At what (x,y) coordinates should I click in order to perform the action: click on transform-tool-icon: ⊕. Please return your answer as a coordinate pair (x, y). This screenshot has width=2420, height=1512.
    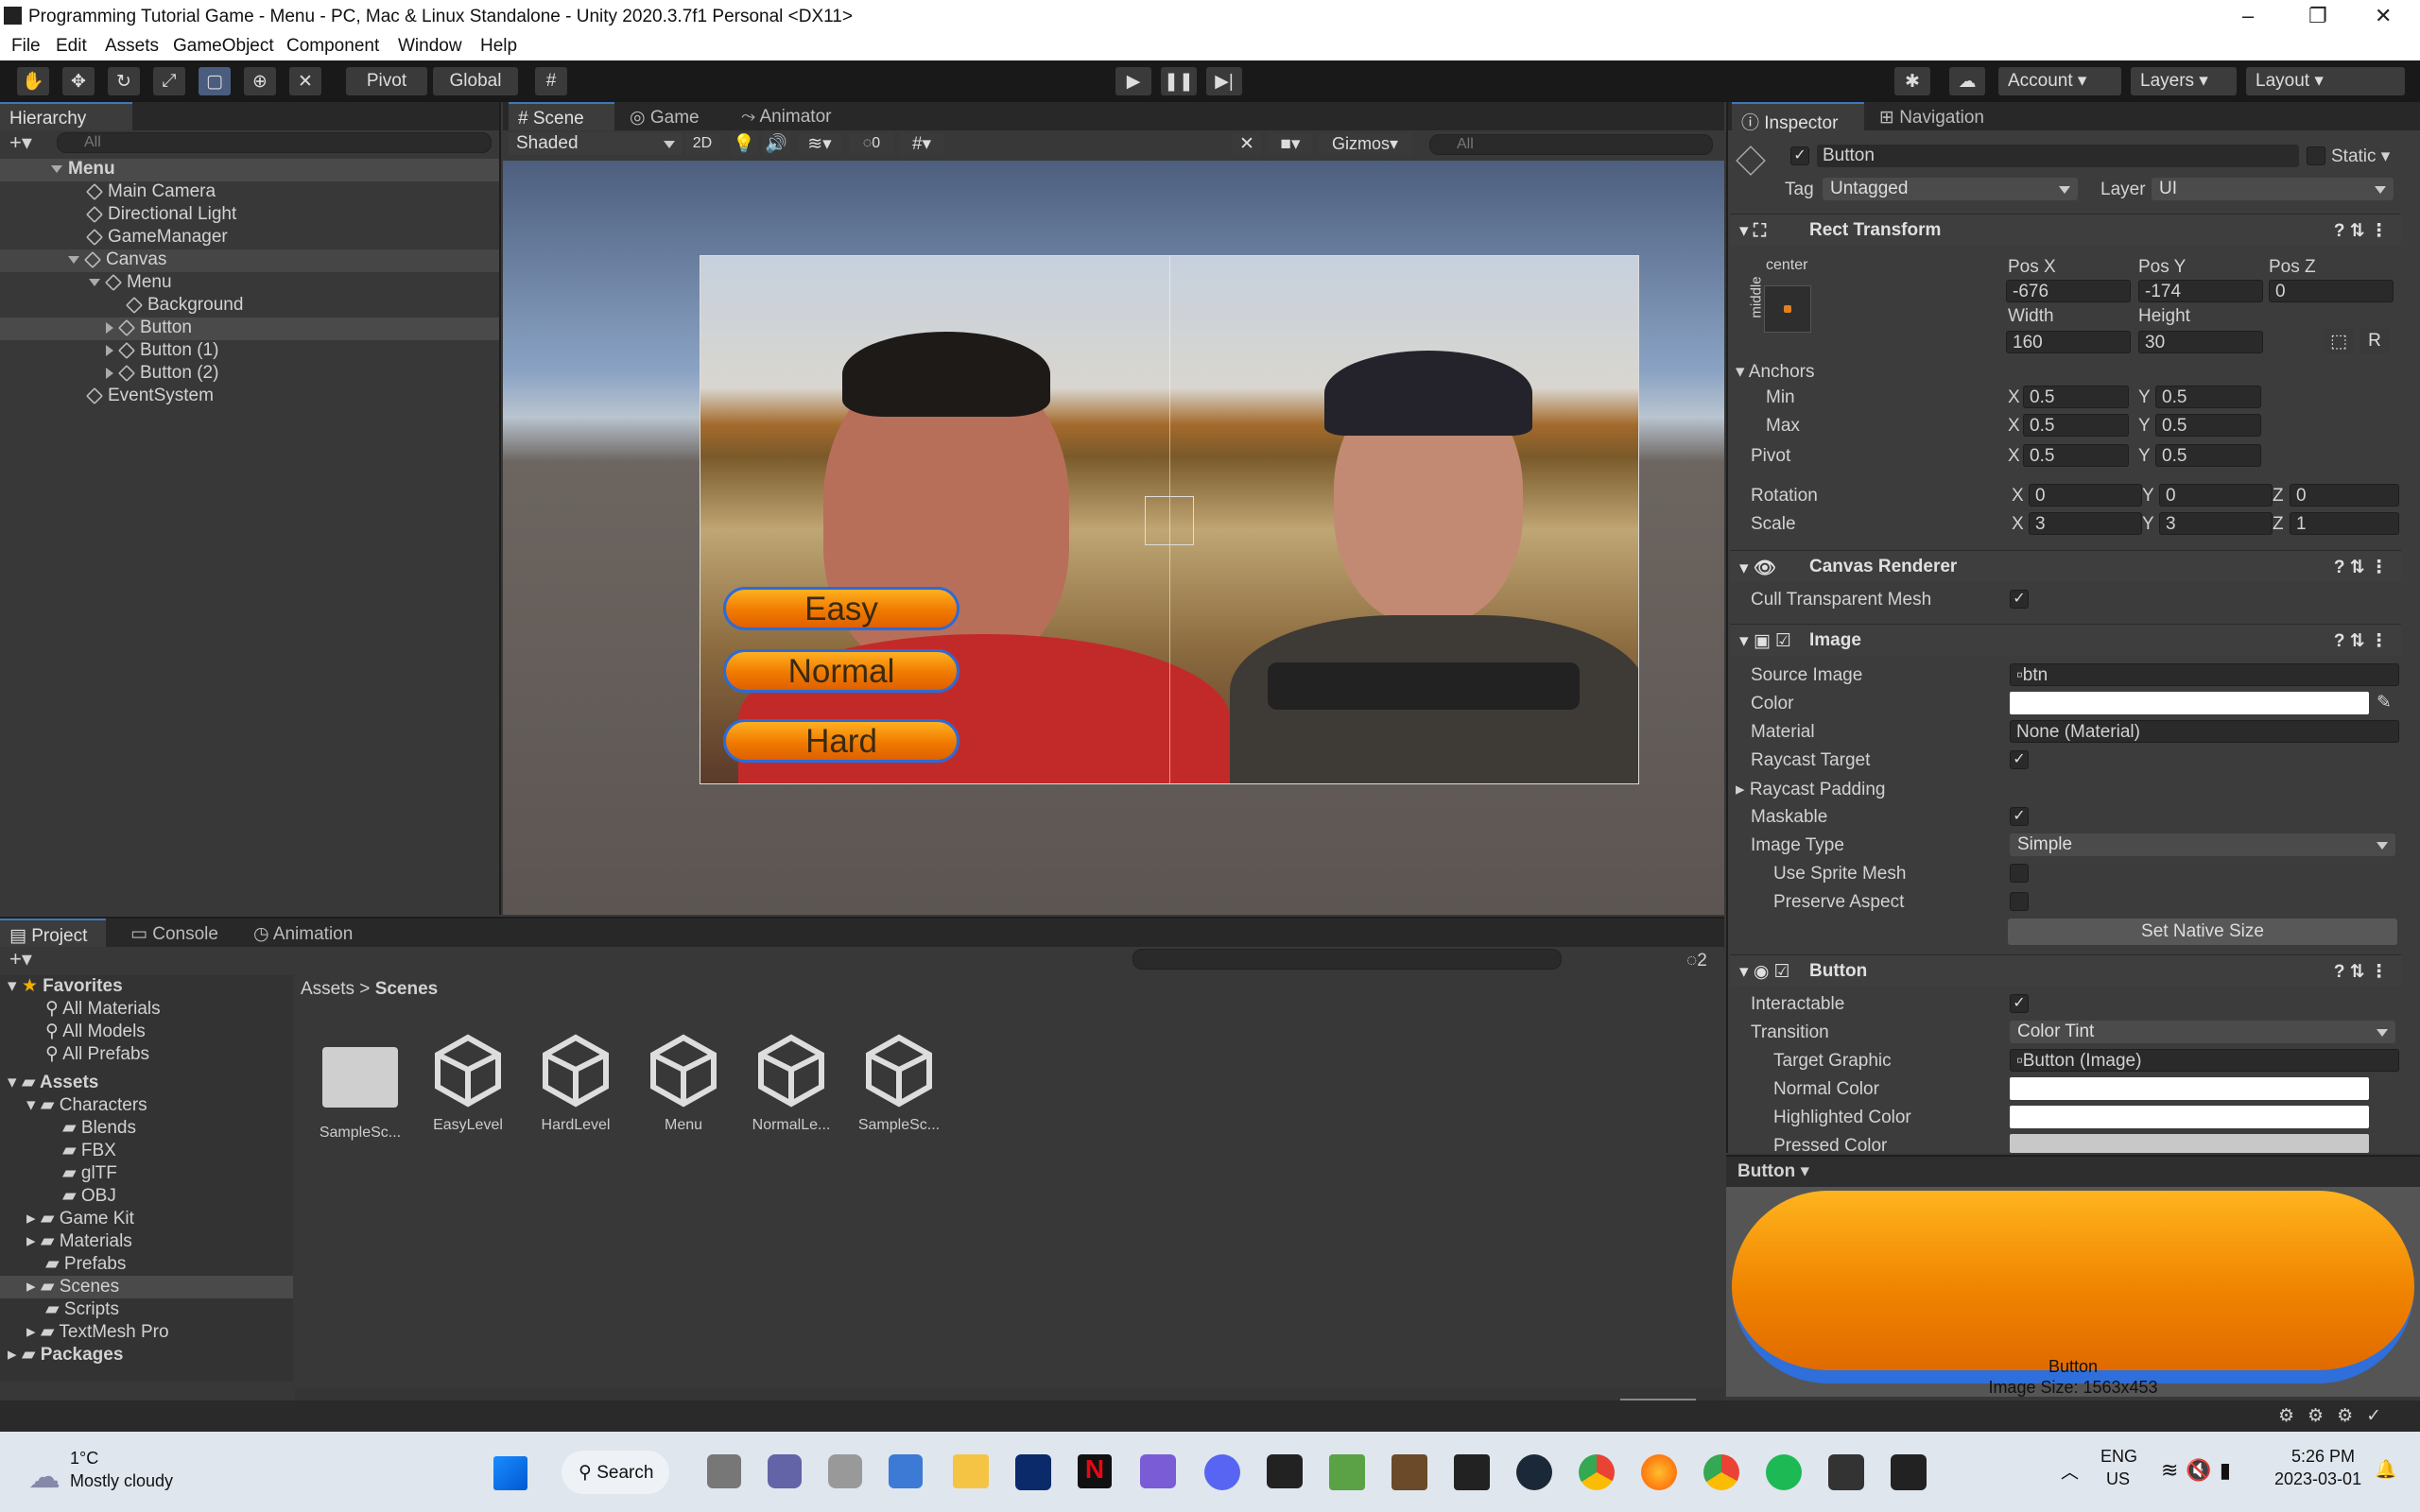
    Looking at the image, I should click on (260, 81).